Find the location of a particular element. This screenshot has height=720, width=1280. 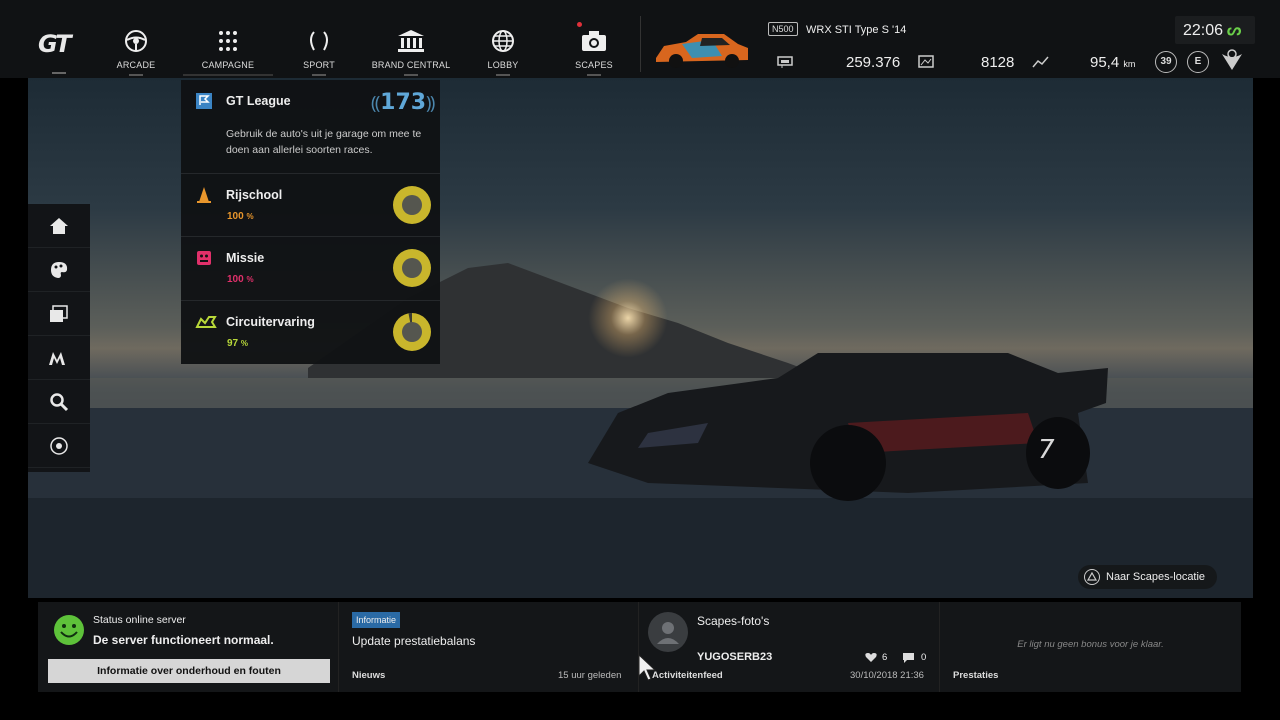

circuit-icon is located at coordinates (206, 322).